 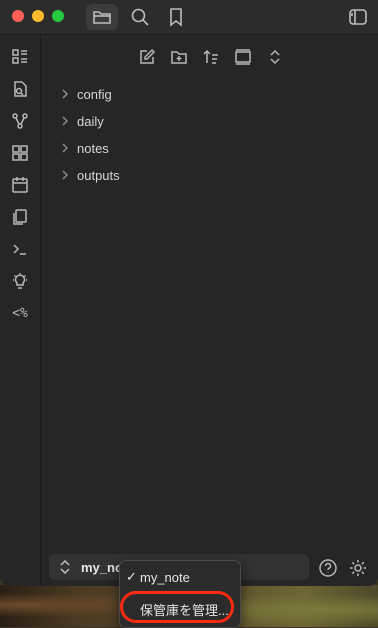 I want to click on help-icon, so click(x=328, y=568).